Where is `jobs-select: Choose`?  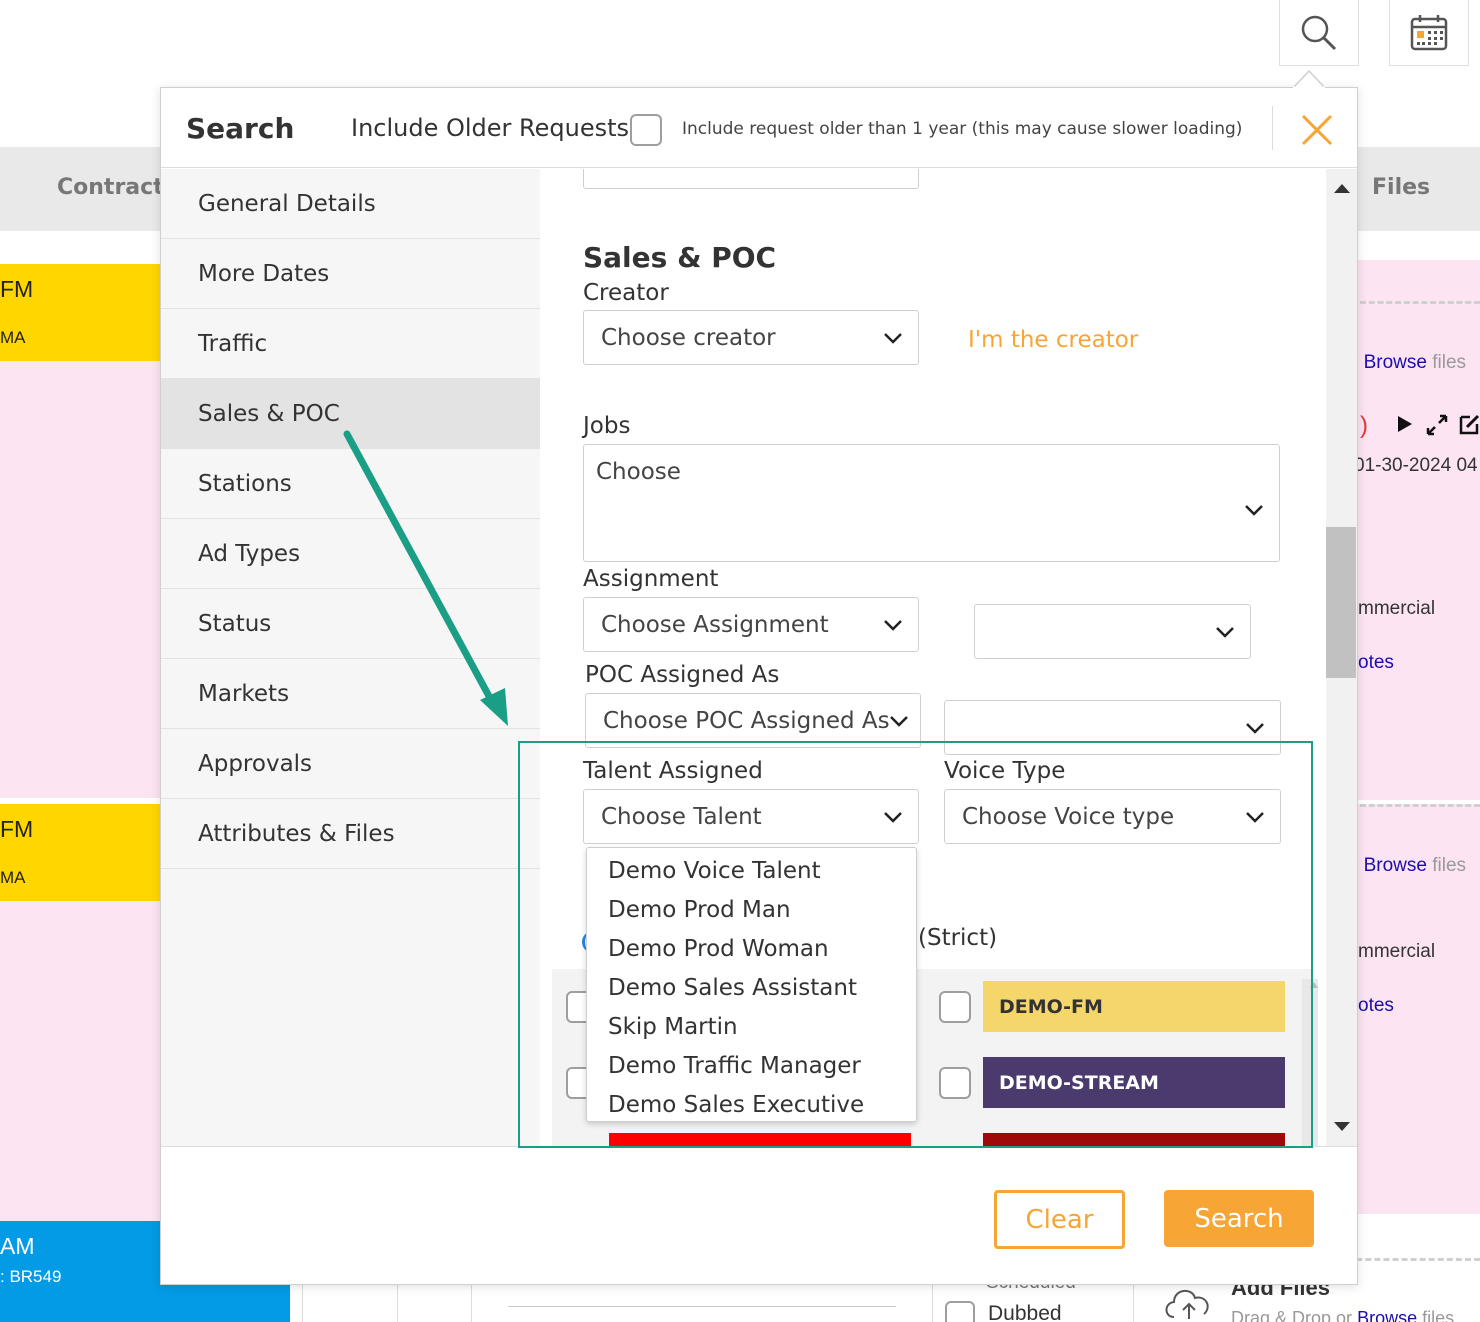 jobs-select: Choose is located at coordinates (931, 503).